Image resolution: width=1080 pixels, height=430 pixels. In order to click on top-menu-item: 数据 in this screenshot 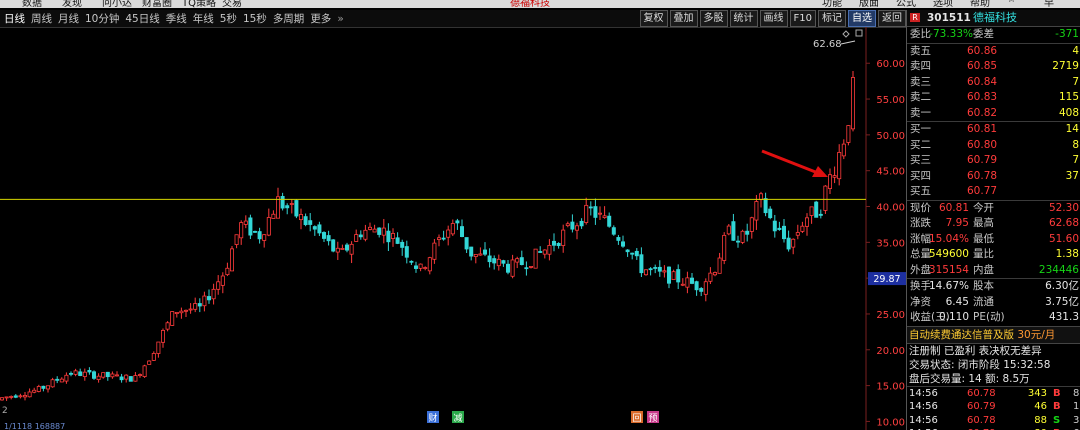, I will do `click(32, 4)`.